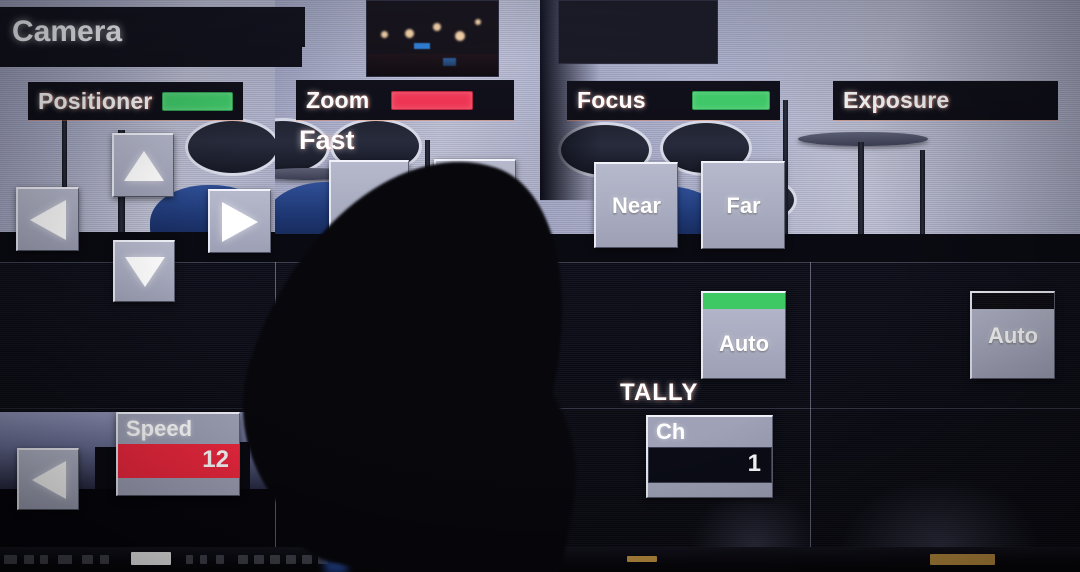 The width and height of the screenshot is (1080, 572). I want to click on focus-far-button: Far, so click(743, 205).